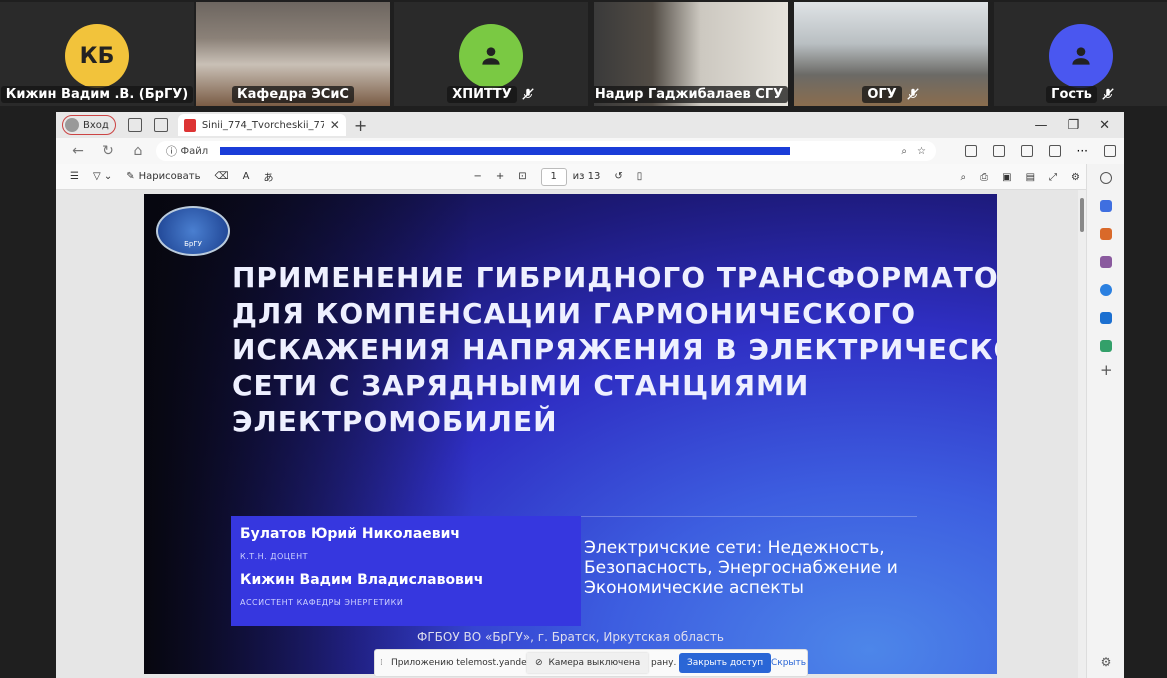 The height and width of the screenshot is (678, 1167). I want to click on window-controls: — ❐ ✕, so click(1079, 125).